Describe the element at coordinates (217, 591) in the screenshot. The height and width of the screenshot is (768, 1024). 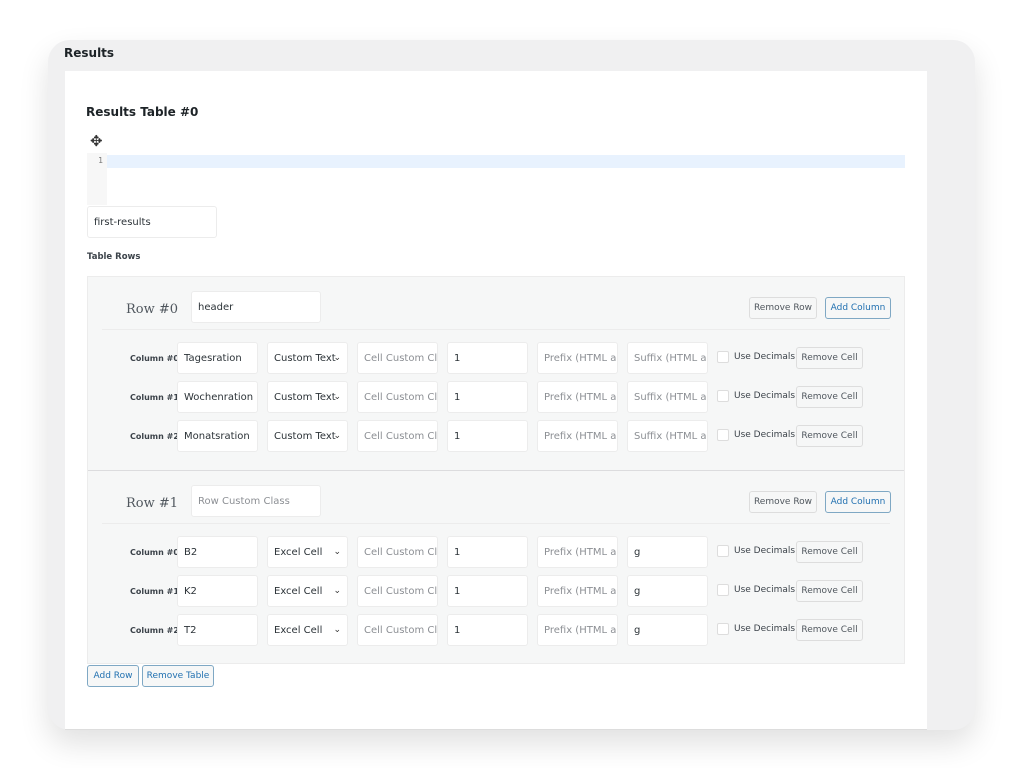
I see `cell-value-input: K2` at that location.